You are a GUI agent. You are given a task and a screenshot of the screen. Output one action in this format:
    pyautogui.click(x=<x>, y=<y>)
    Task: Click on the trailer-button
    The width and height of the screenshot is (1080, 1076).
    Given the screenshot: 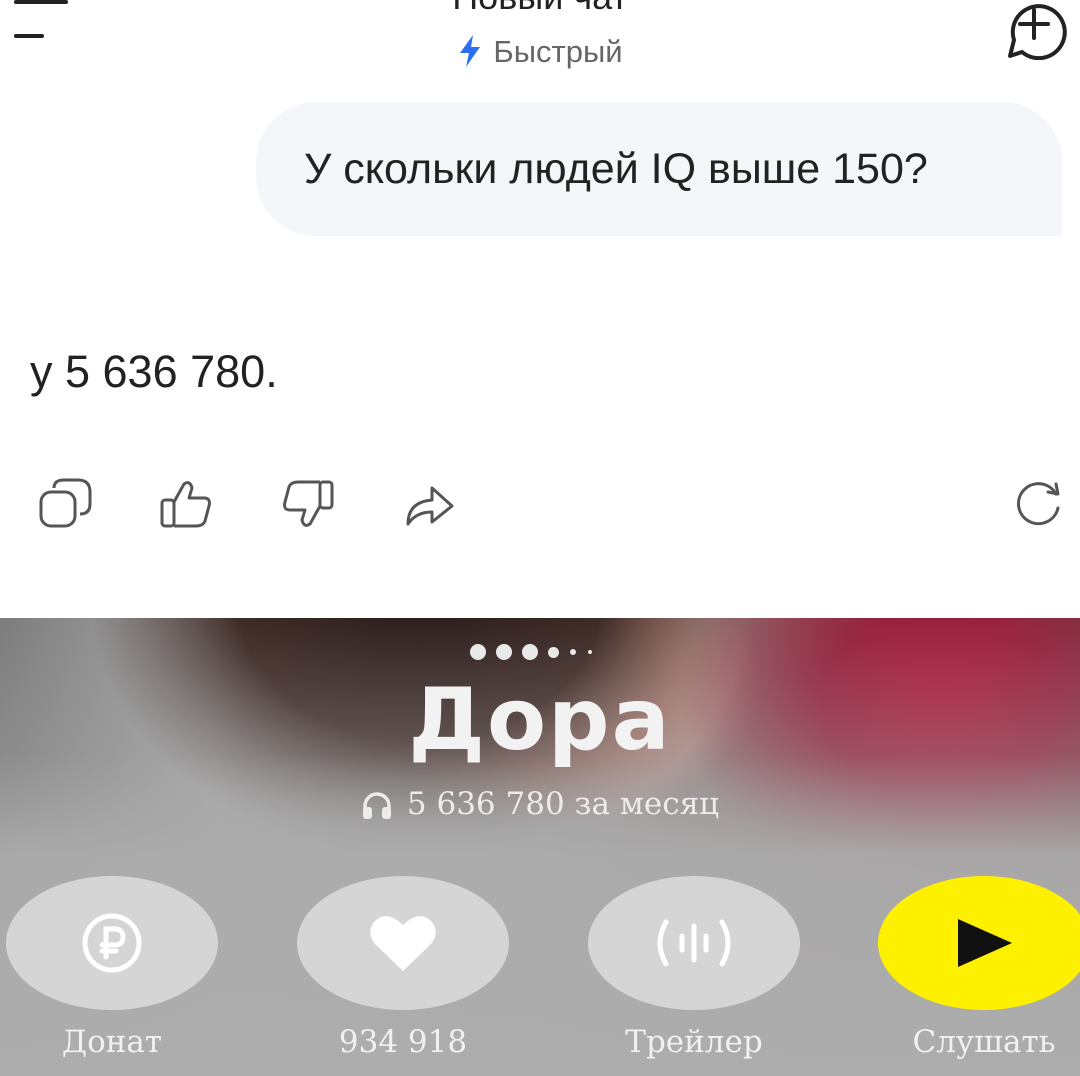 What is the action you would take?
    pyautogui.click(x=694, y=943)
    